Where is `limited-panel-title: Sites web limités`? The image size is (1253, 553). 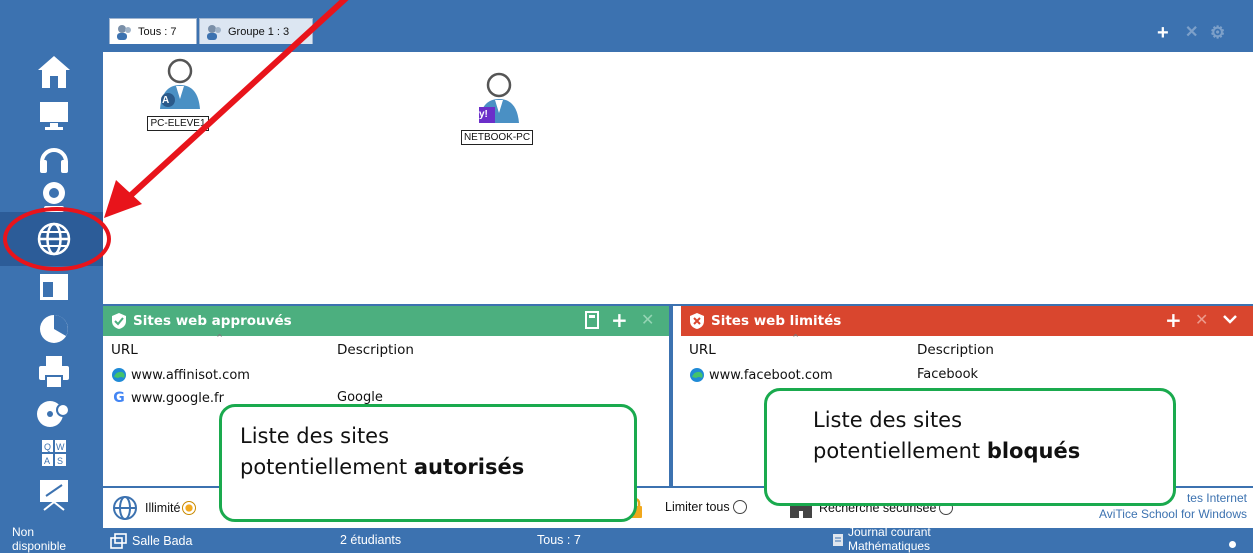
limited-panel-title: Sites web limités is located at coordinates (776, 321).